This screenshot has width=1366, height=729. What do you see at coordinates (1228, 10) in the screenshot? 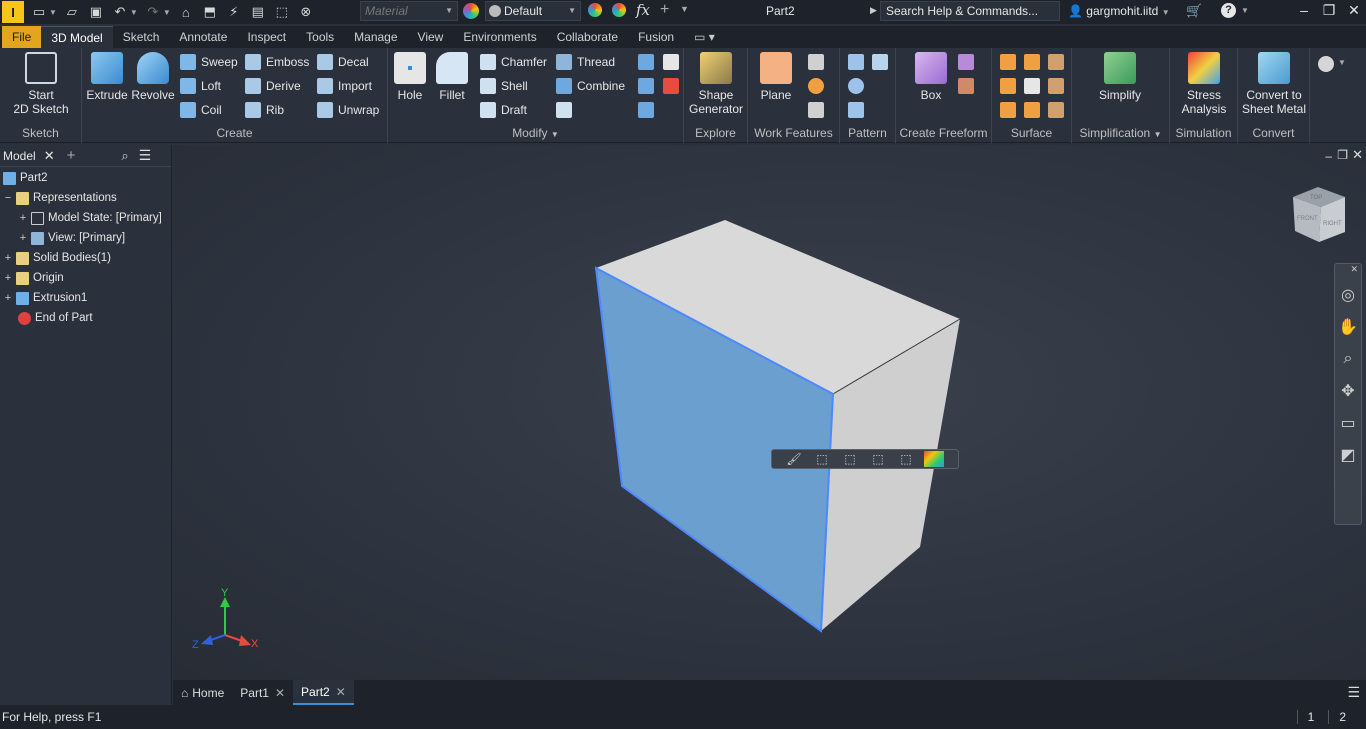
I see `help-icon: ?` at bounding box center [1228, 10].